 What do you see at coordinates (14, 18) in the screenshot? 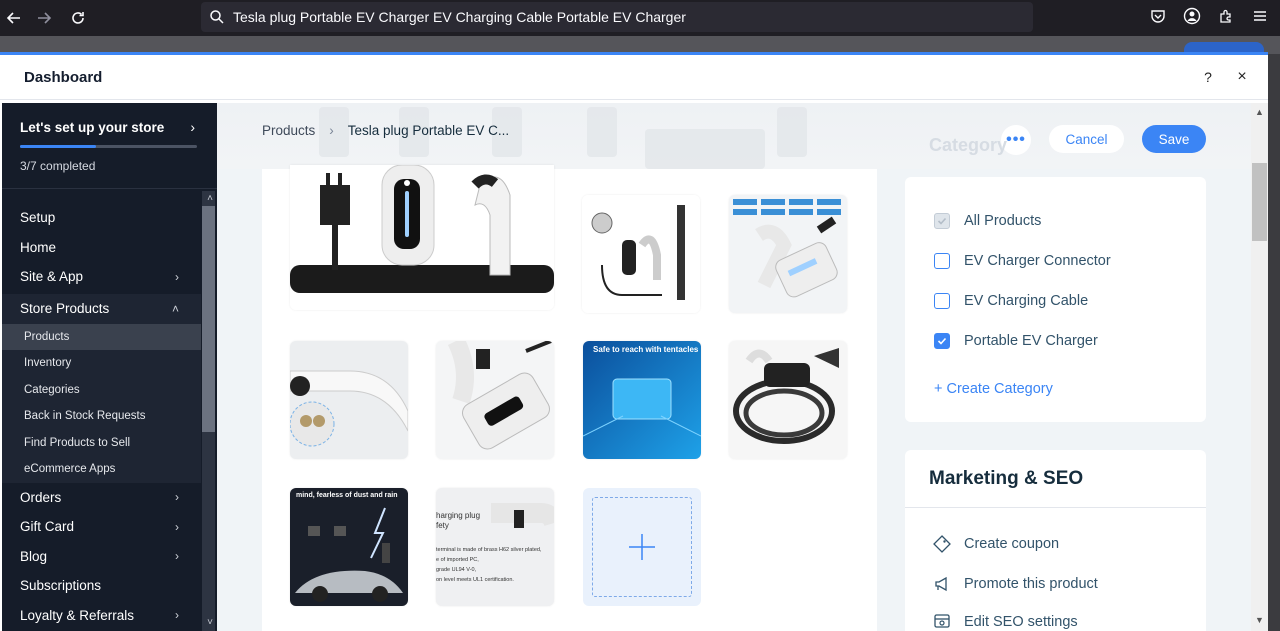
I see `back-arrow-icon` at bounding box center [14, 18].